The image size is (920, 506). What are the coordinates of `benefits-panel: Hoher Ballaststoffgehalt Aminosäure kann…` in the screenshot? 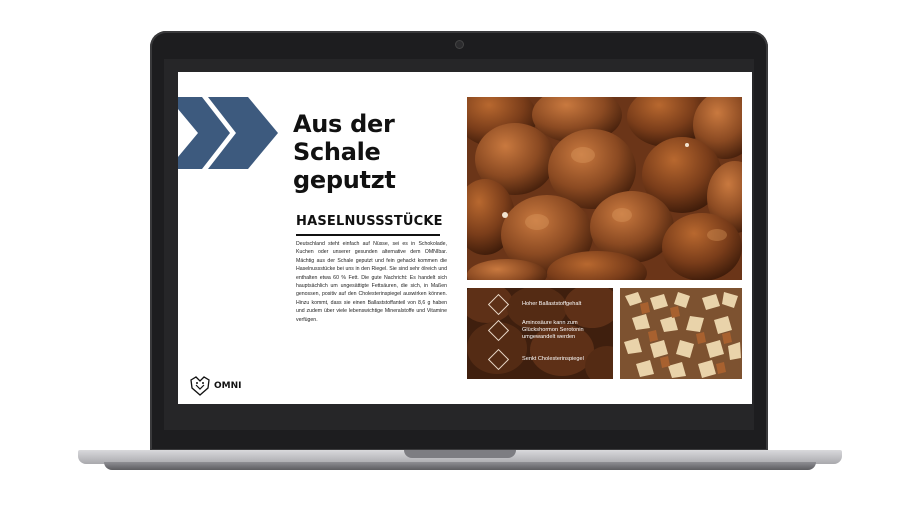 It's located at (540, 333).